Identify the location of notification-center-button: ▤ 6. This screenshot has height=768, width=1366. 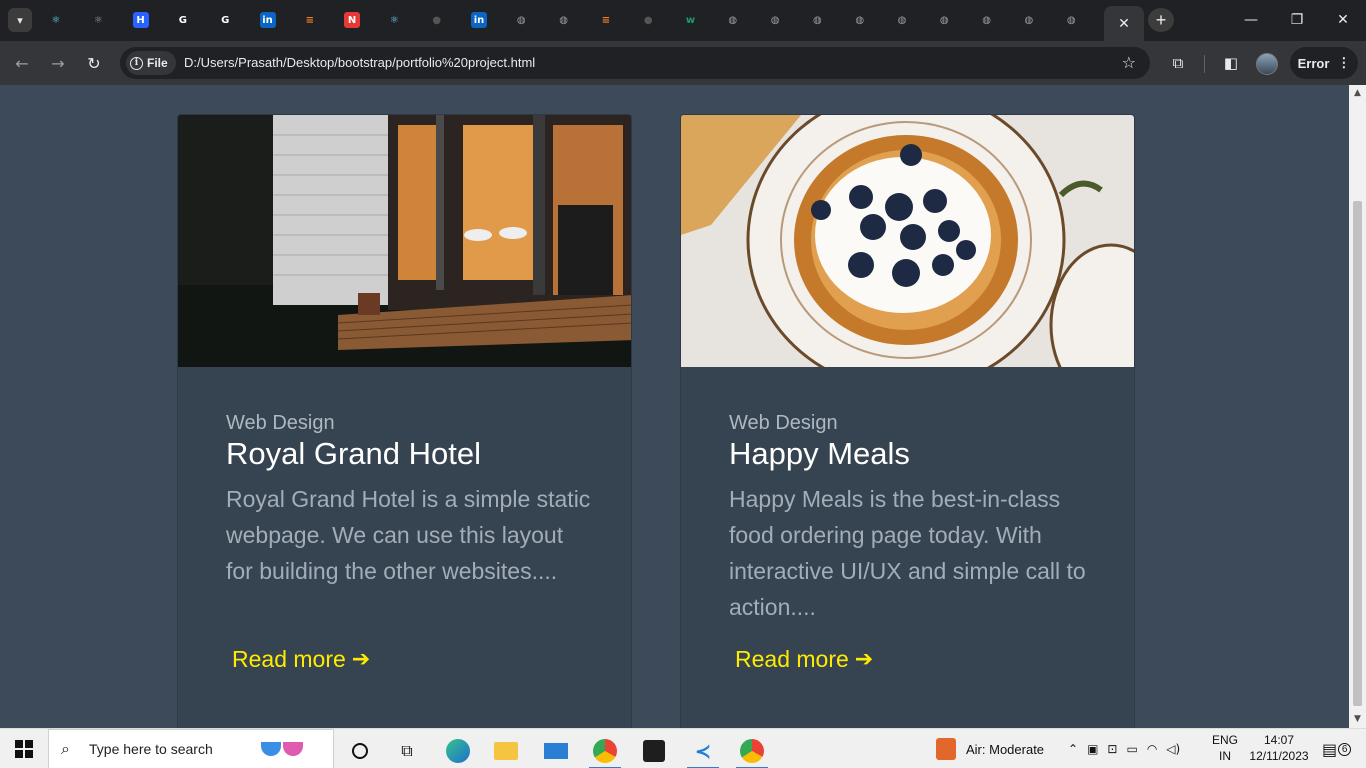
(1337, 748).